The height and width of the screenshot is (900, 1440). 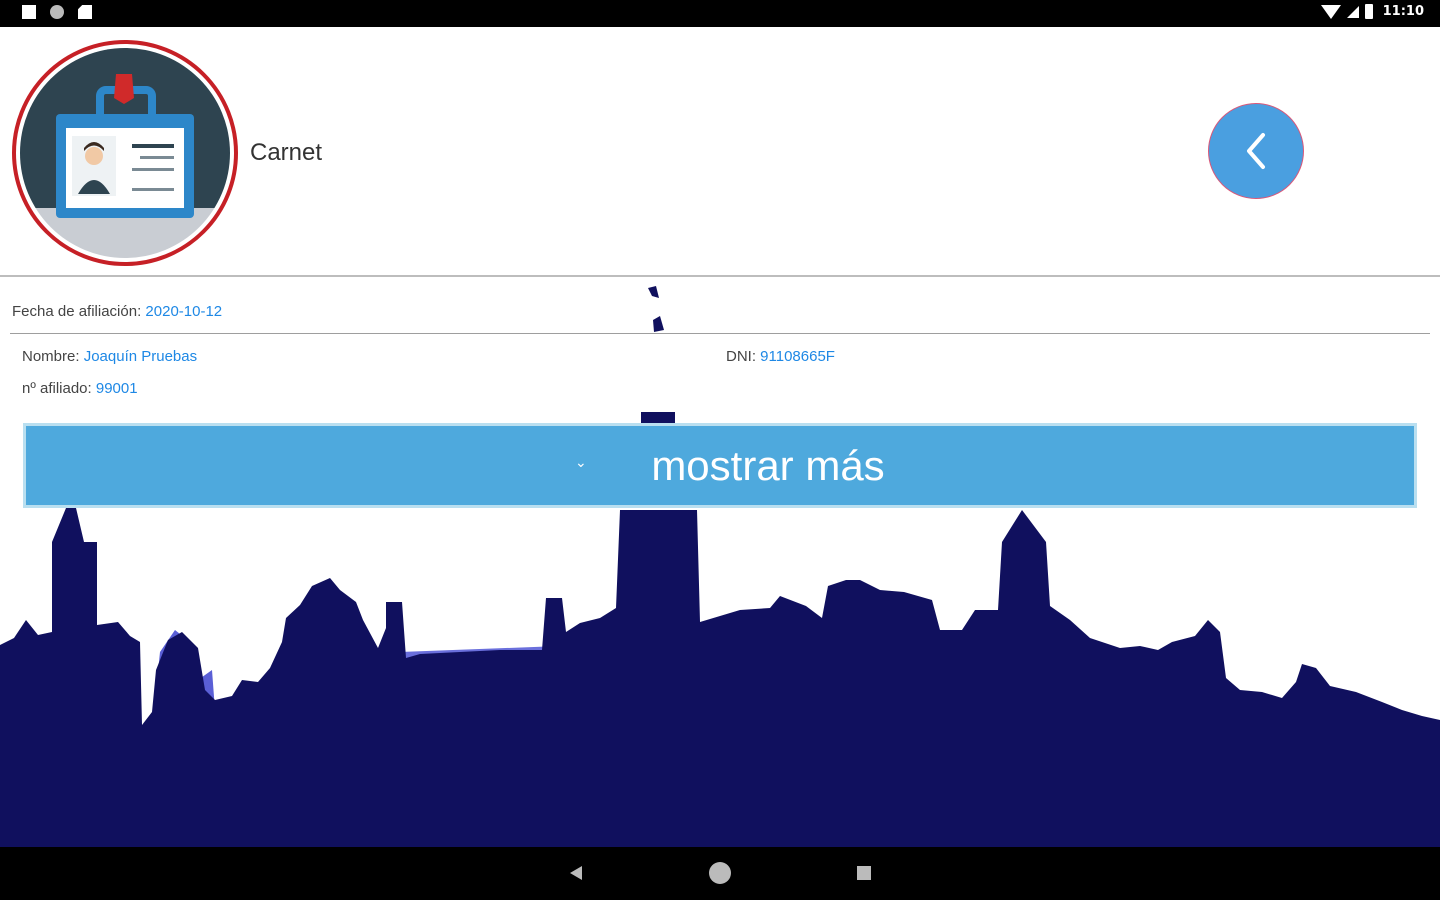 What do you see at coordinates (741, 356) in the screenshot?
I see `dni-label: DNI:` at bounding box center [741, 356].